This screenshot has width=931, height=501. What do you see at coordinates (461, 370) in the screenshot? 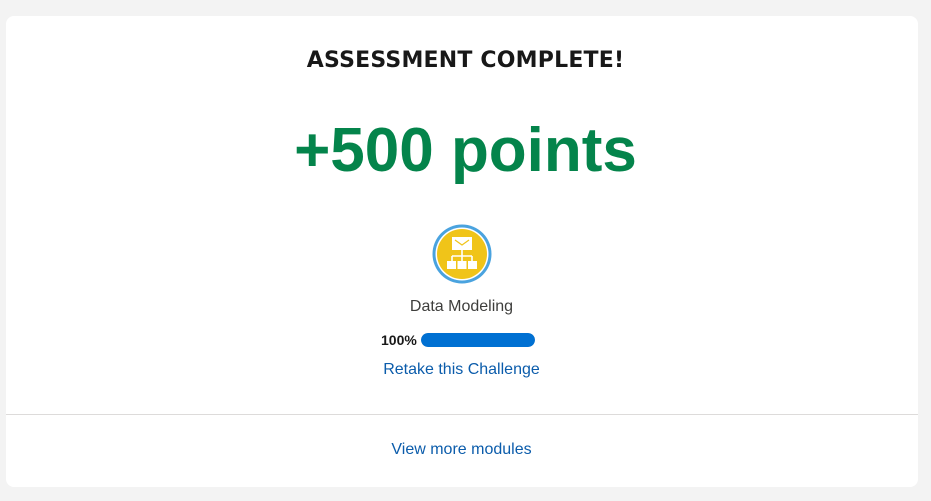
I see `retake-challenge-link: Retake this Challenge` at bounding box center [461, 370].